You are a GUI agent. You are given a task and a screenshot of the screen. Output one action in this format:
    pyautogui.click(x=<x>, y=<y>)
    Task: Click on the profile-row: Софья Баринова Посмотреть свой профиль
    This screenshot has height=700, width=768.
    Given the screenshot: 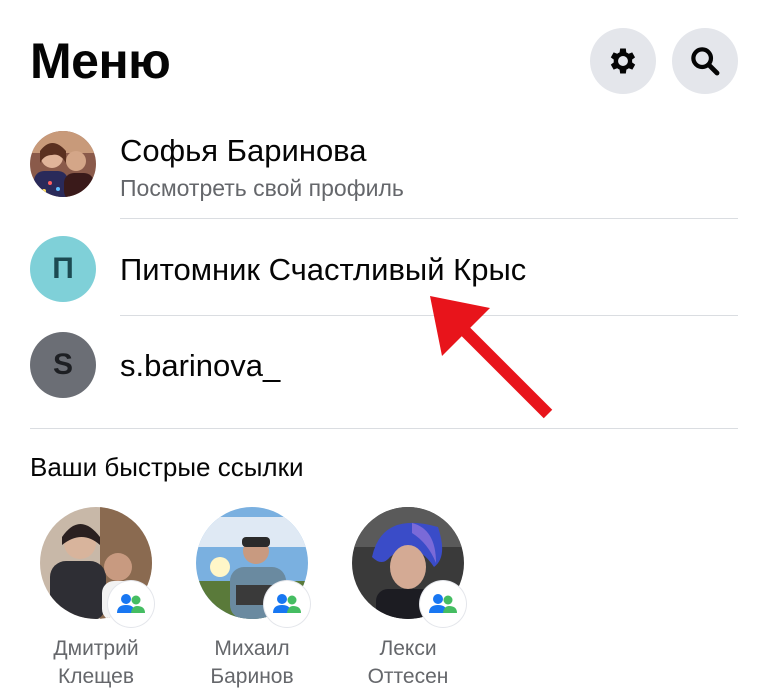 What is the action you would take?
    pyautogui.click(x=384, y=172)
    